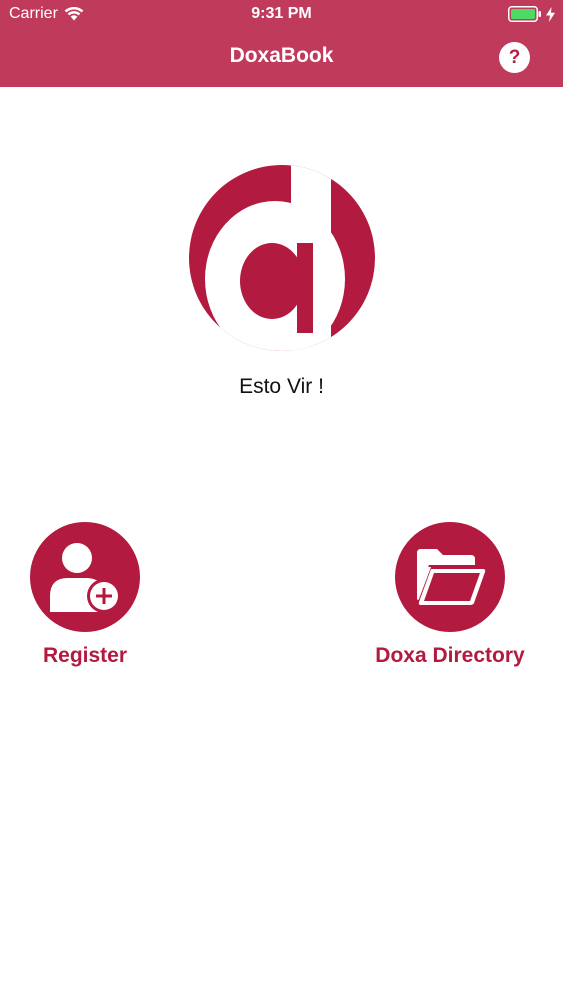 The width and height of the screenshot is (563, 1000). What do you see at coordinates (281, 386) in the screenshot?
I see `tagline: Esto Vir !` at bounding box center [281, 386].